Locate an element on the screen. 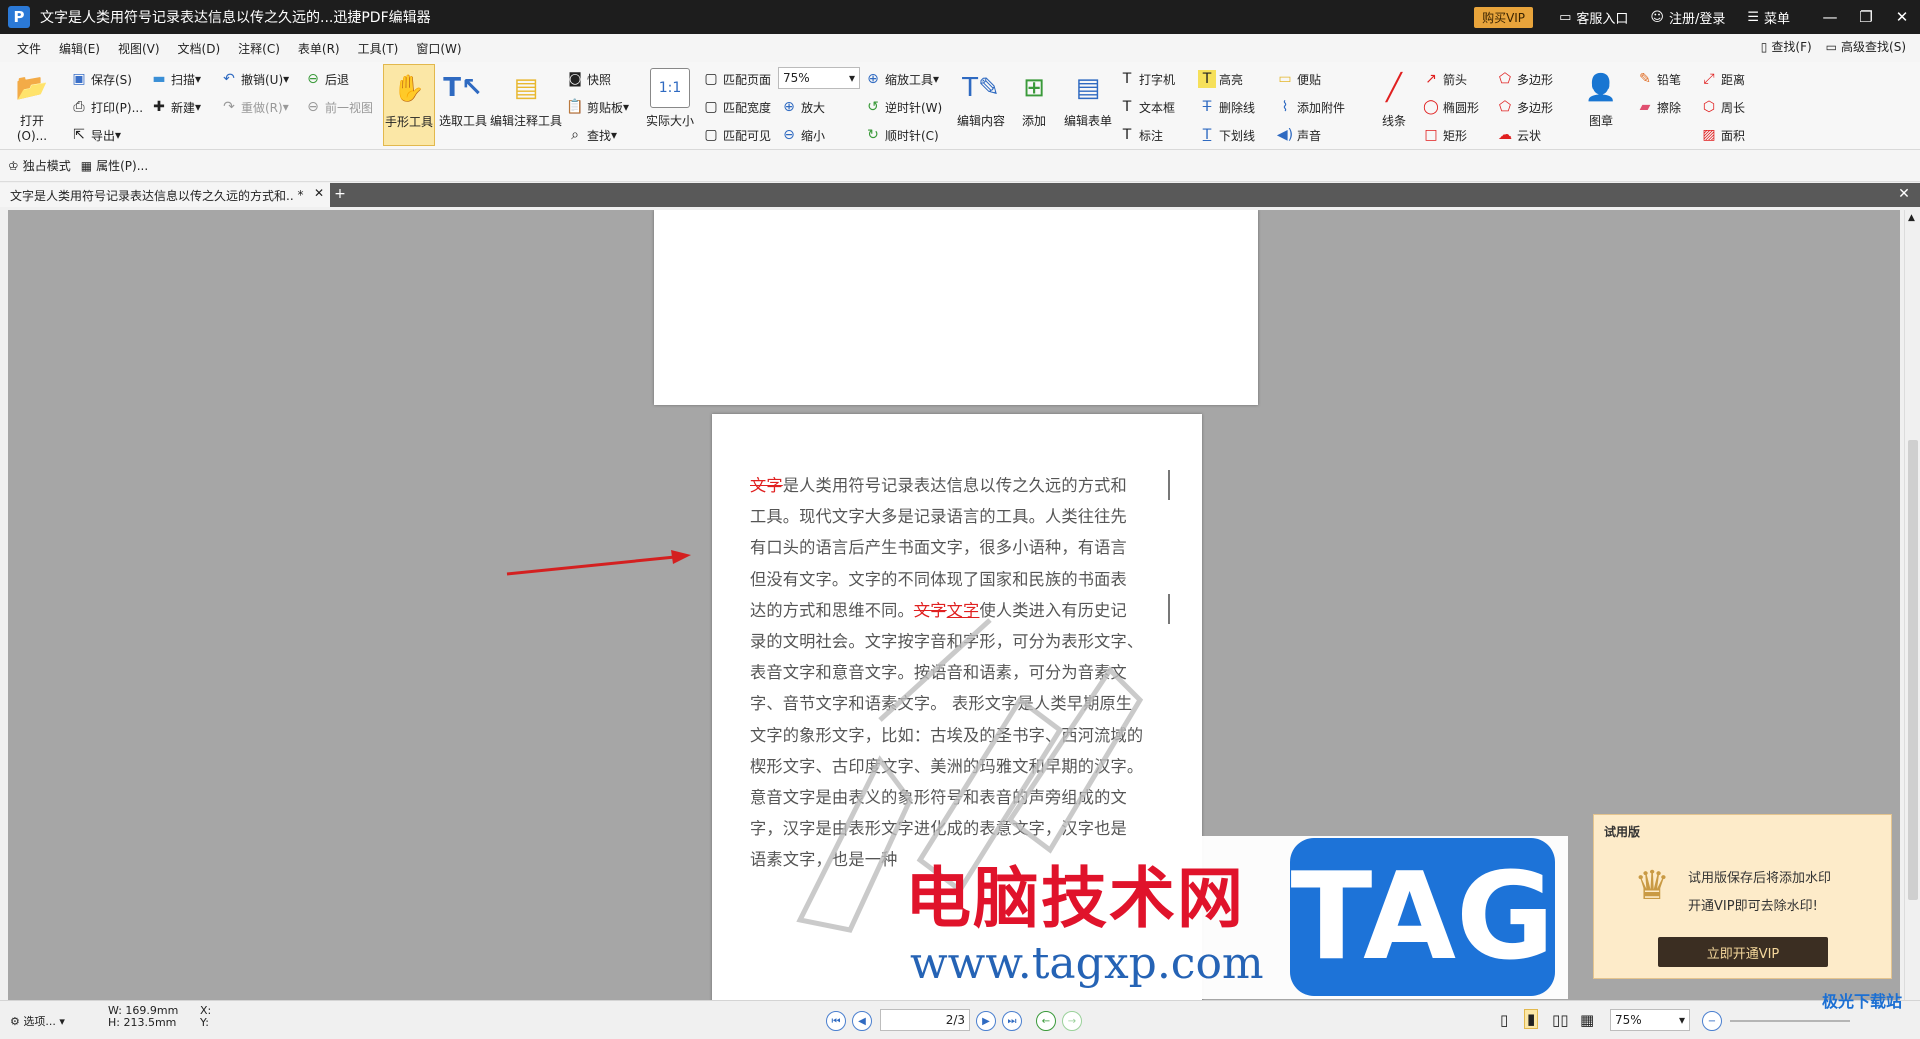  single-page-view-icon: ▯ is located at coordinates (1504, 1020).